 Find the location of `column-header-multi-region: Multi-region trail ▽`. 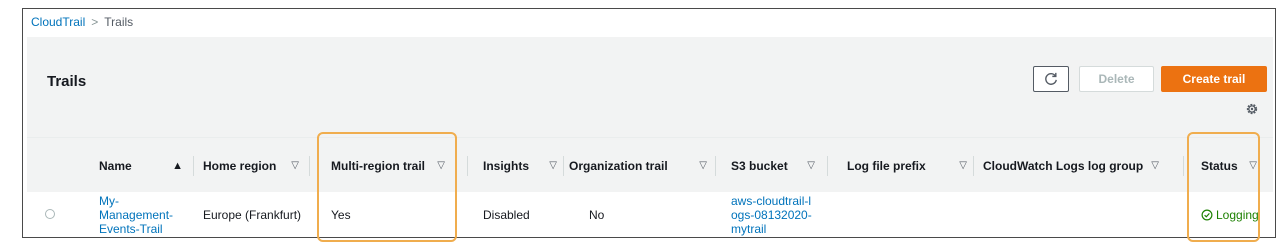

column-header-multi-region: Multi-region trail ▽ is located at coordinates (388, 165).